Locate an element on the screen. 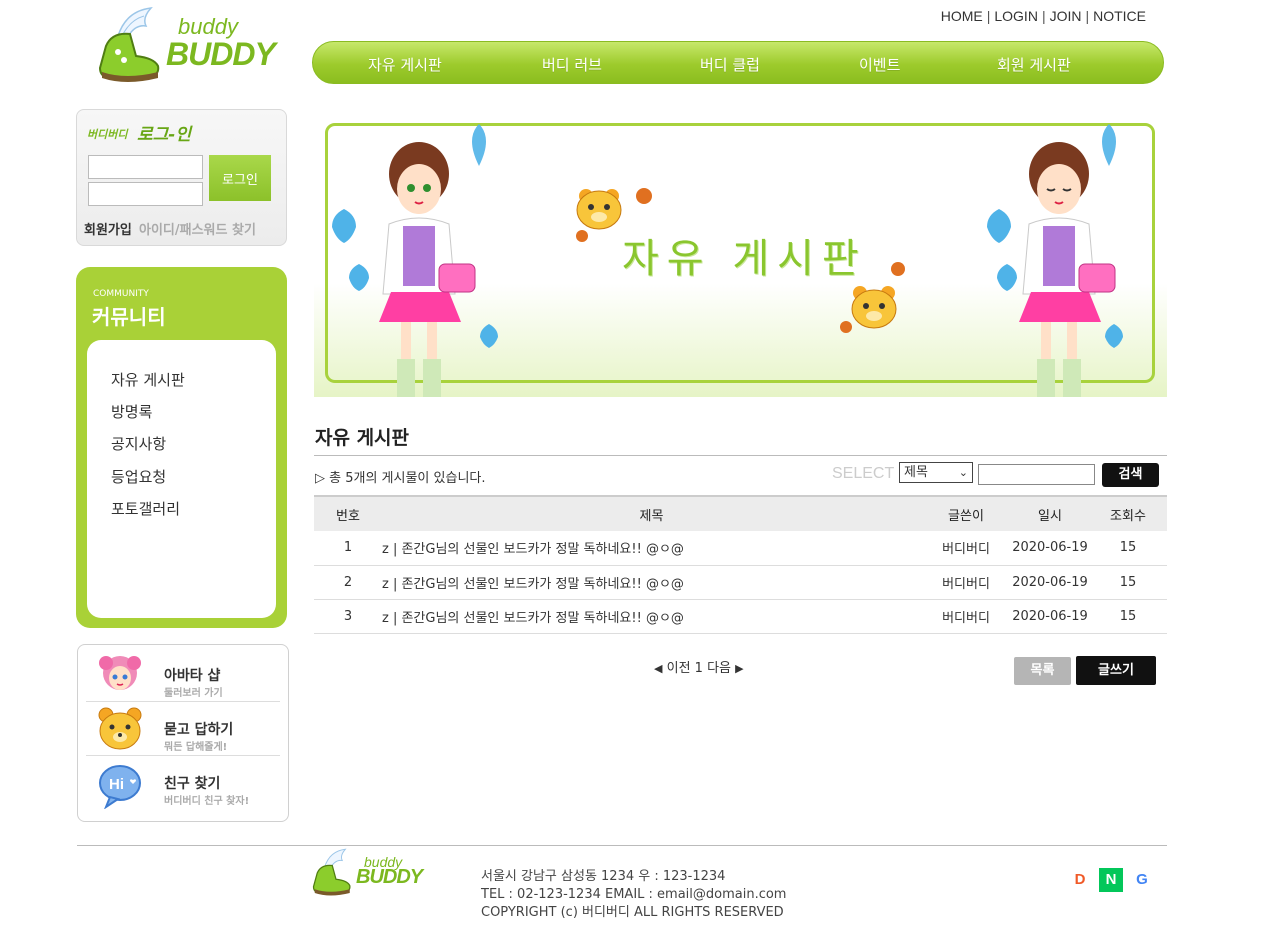 Image resolution: width=1263 pixels, height=947 pixels. footer-divider is located at coordinates (622, 845).